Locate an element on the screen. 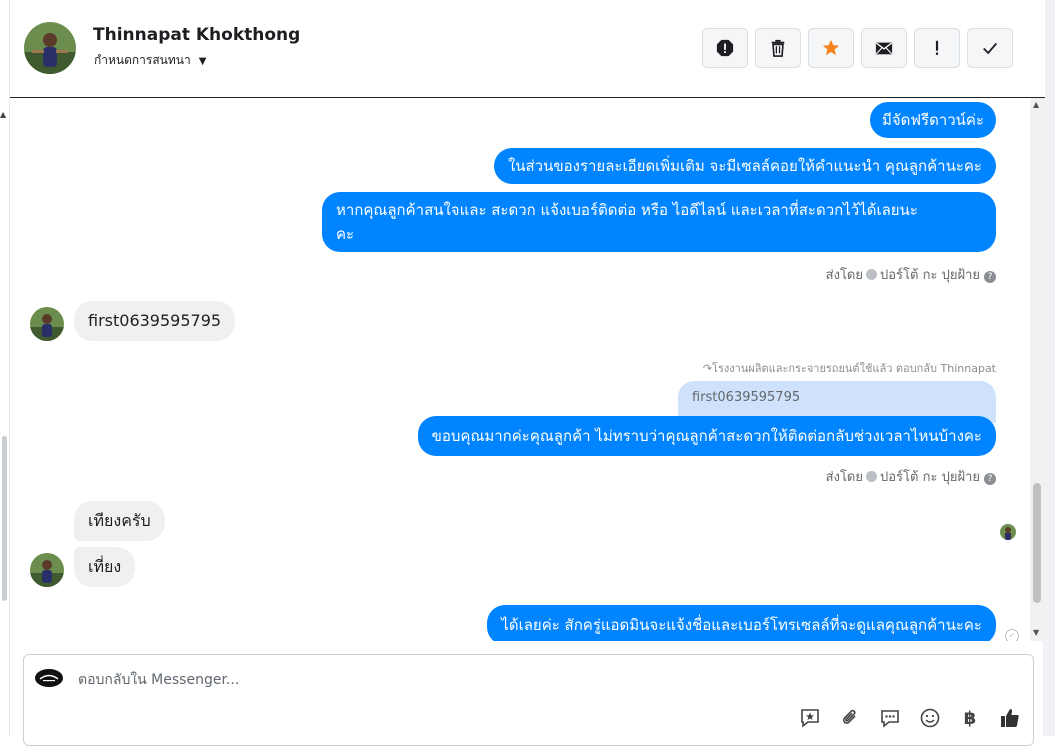 This screenshot has width=1055, height=746. attach-button is located at coordinates (850, 718).